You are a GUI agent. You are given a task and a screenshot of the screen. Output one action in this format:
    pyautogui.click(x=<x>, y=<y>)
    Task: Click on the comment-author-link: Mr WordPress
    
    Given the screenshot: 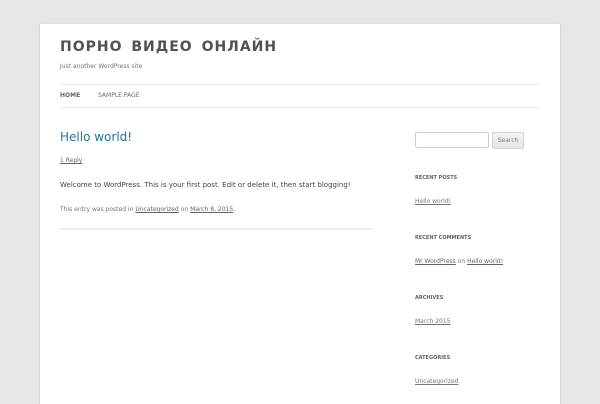 What is the action you would take?
    pyautogui.click(x=435, y=261)
    